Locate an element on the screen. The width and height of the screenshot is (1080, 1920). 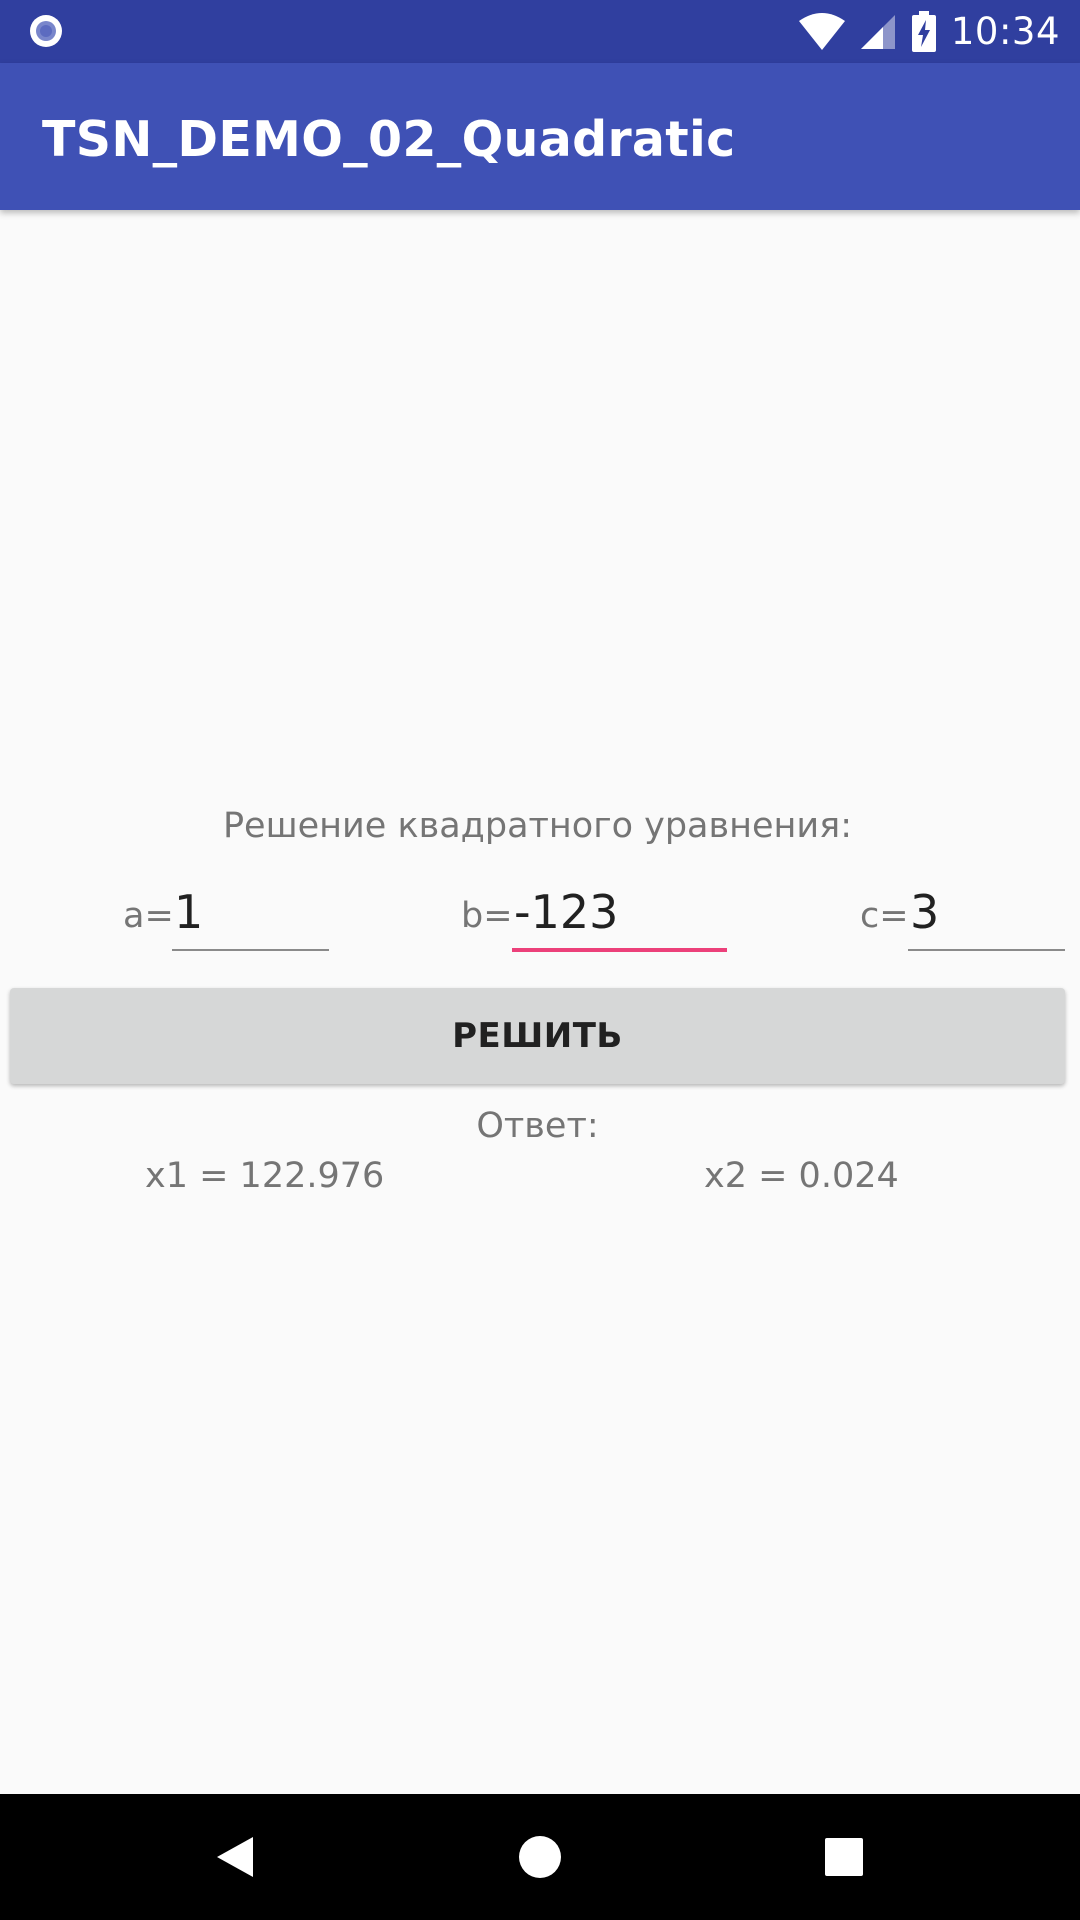
coef-a-underline is located at coordinates (250, 950).